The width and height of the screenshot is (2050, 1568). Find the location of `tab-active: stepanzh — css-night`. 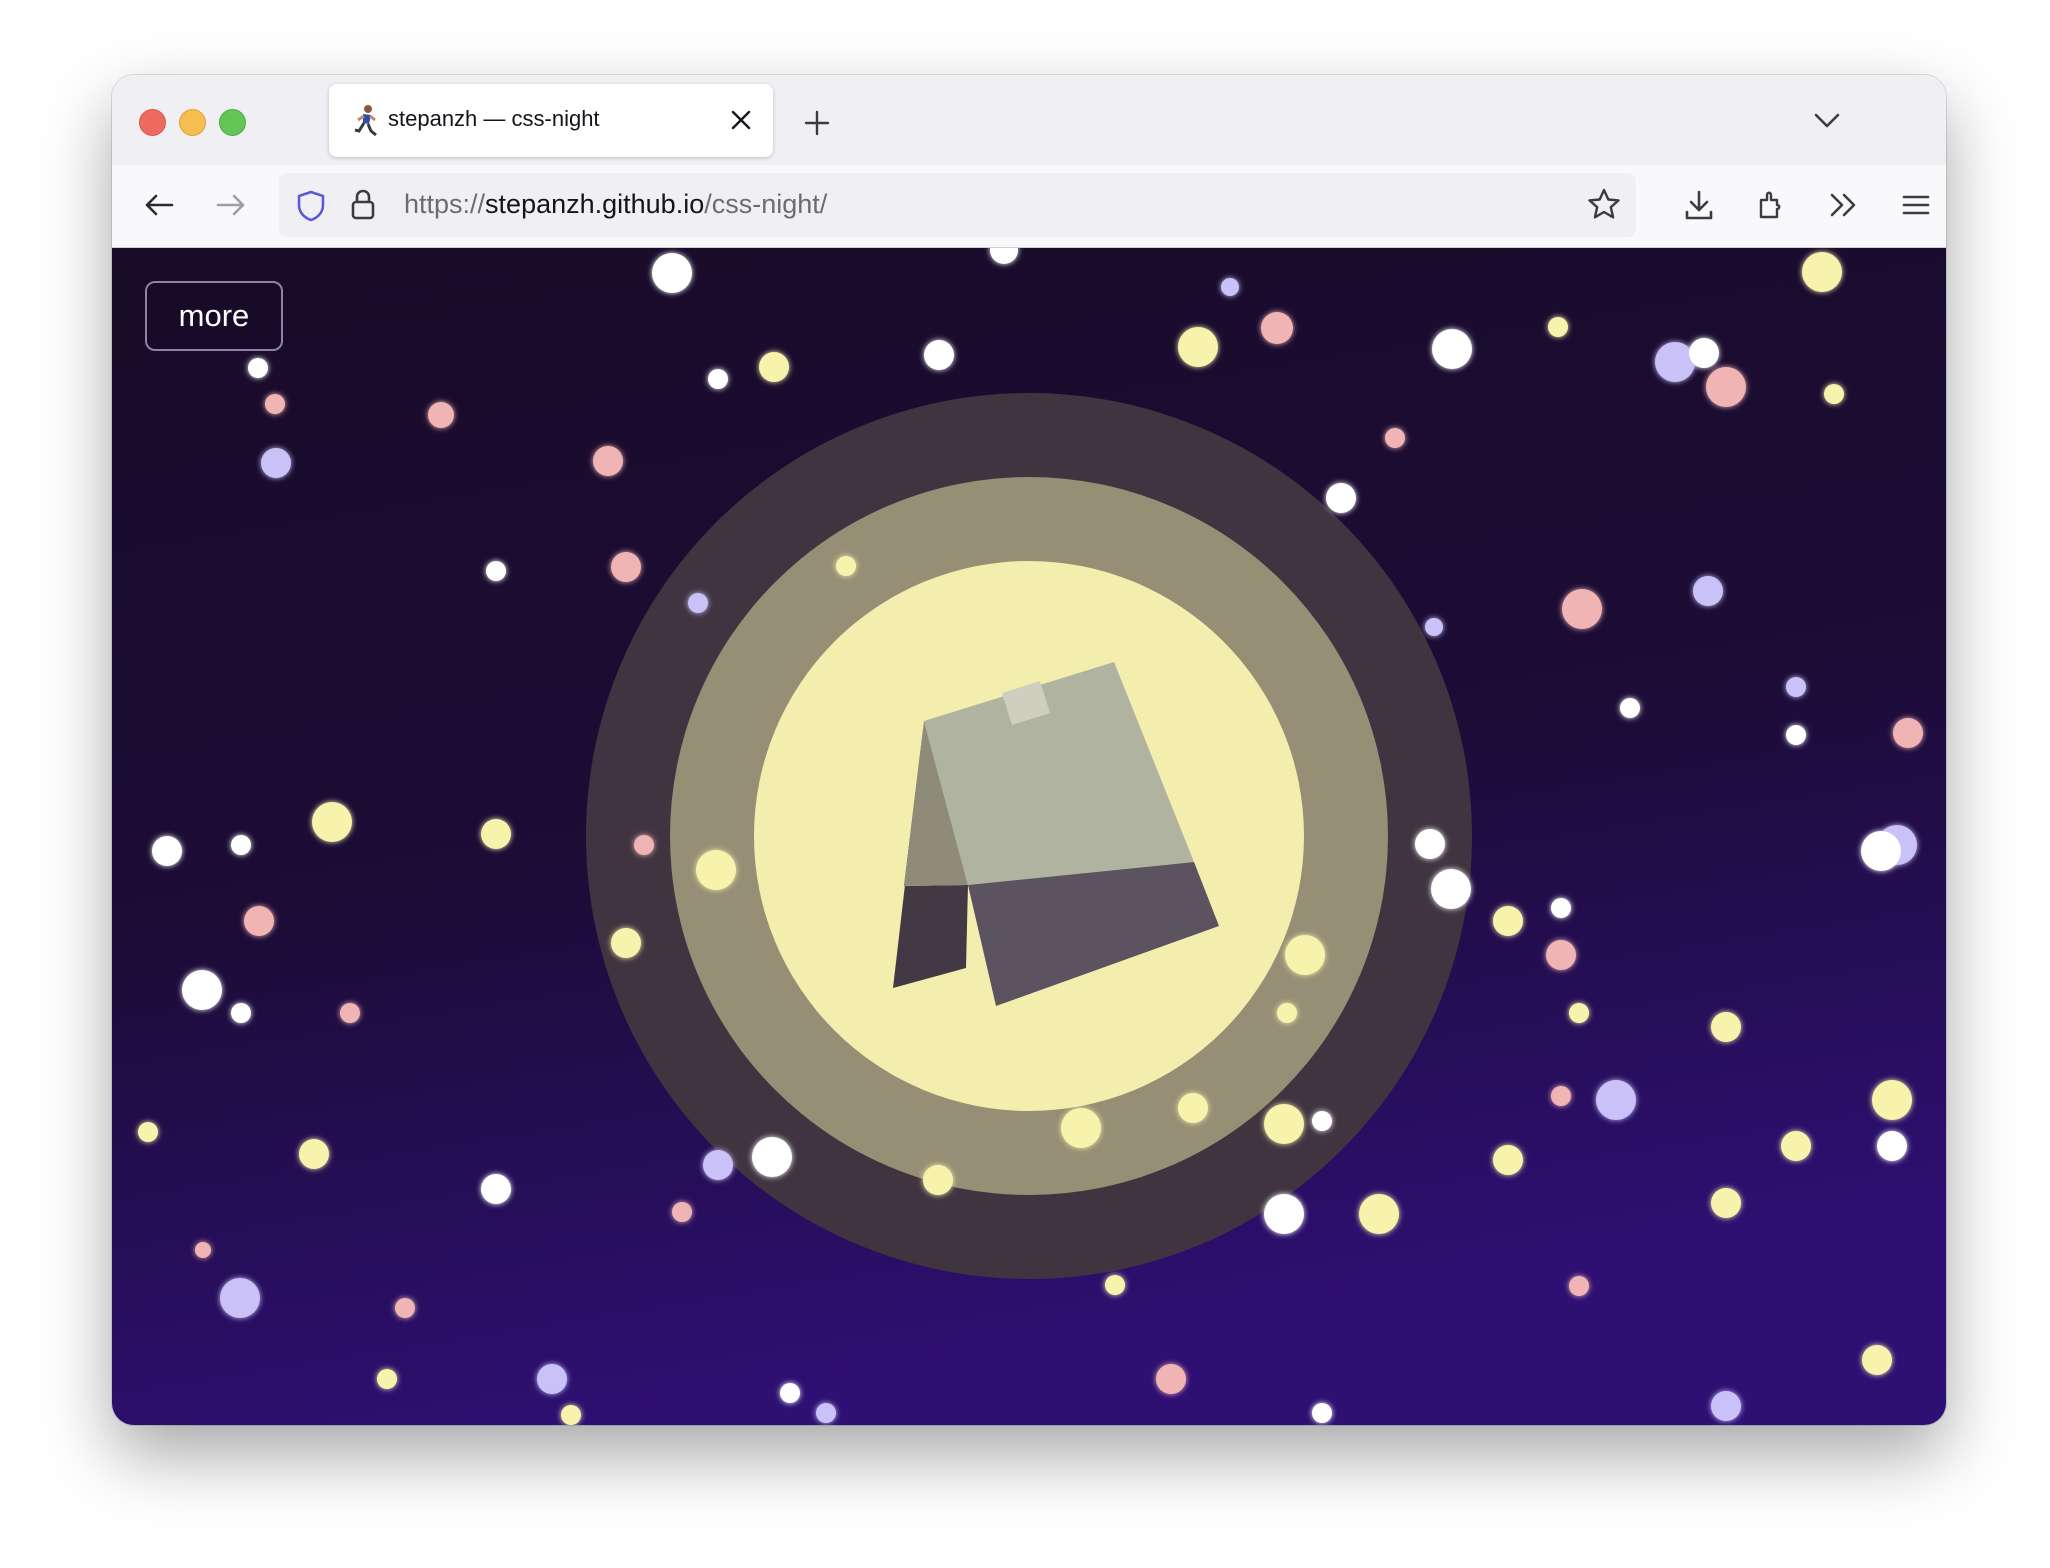

tab-active: stepanzh — css-night is located at coordinates (551, 120).